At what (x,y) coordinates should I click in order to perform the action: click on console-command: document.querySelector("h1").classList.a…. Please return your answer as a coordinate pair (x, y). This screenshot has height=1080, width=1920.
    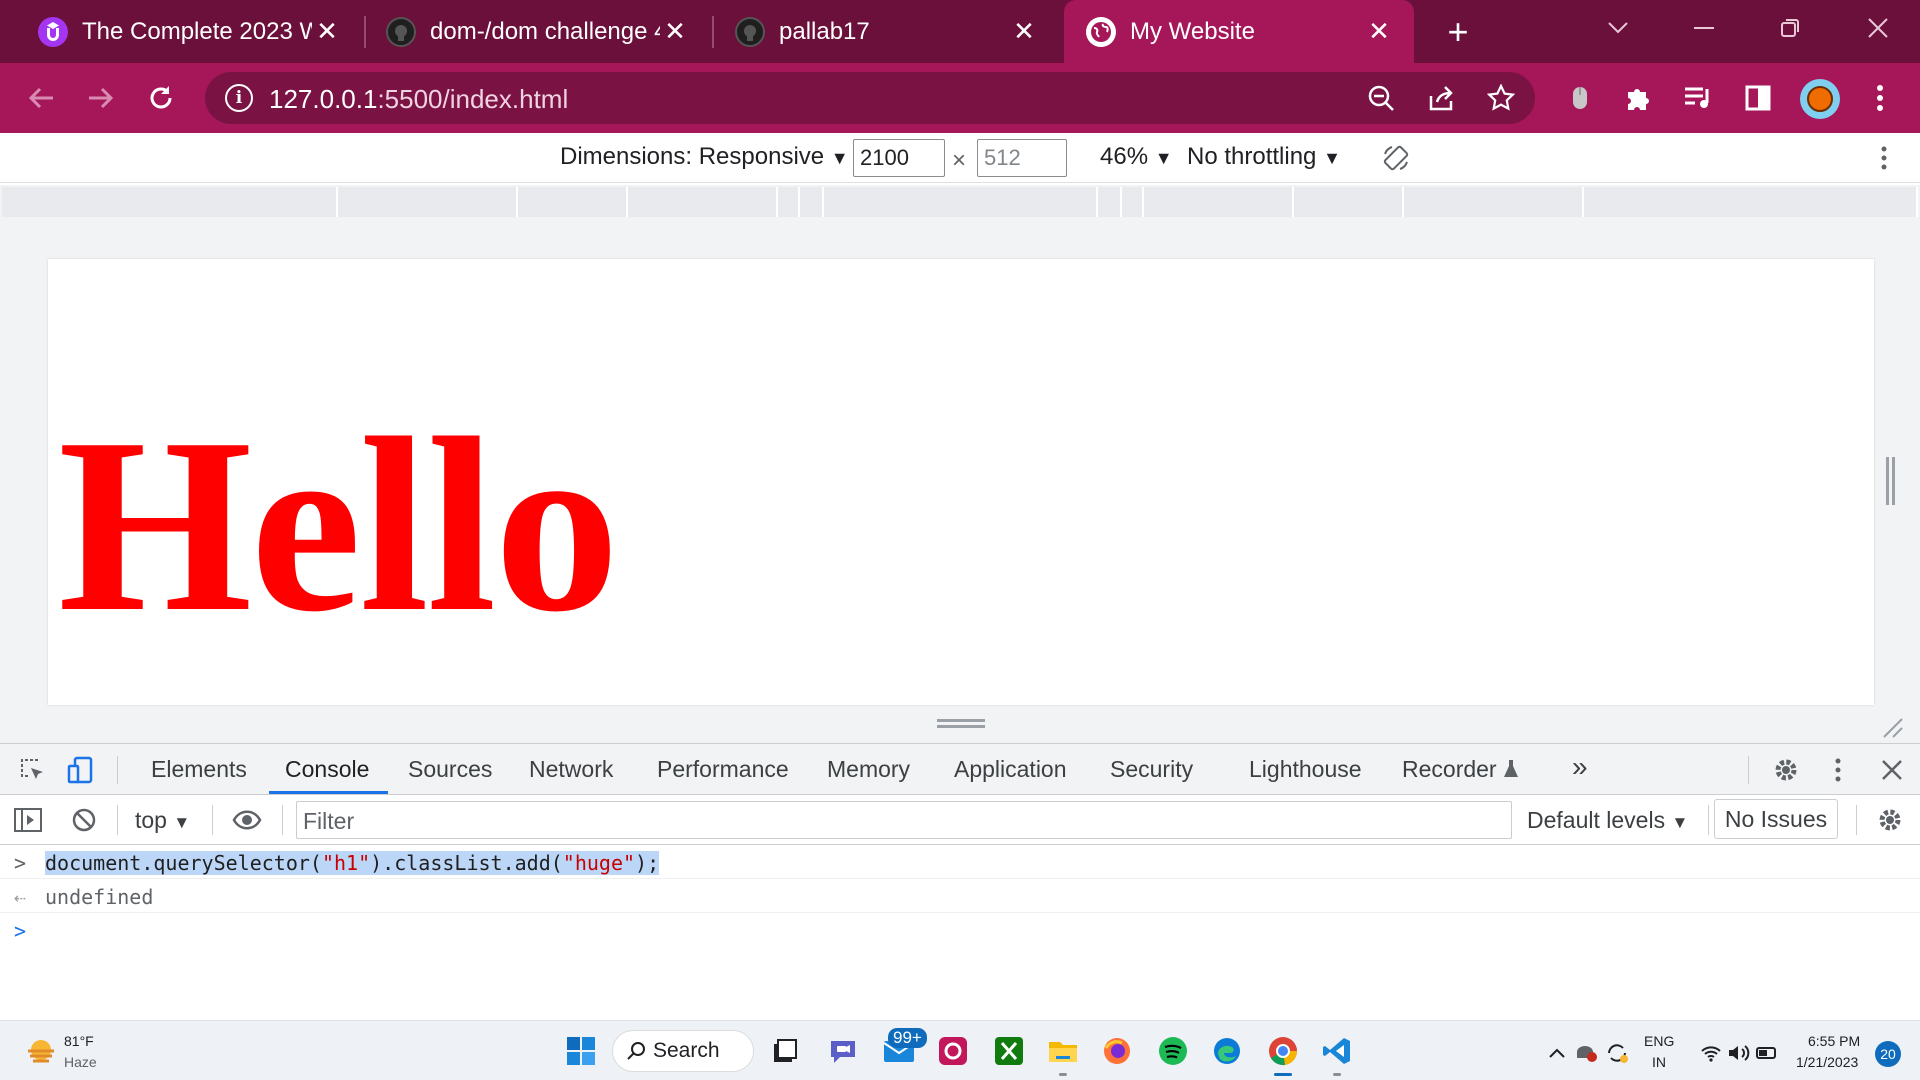
    Looking at the image, I should click on (352, 863).